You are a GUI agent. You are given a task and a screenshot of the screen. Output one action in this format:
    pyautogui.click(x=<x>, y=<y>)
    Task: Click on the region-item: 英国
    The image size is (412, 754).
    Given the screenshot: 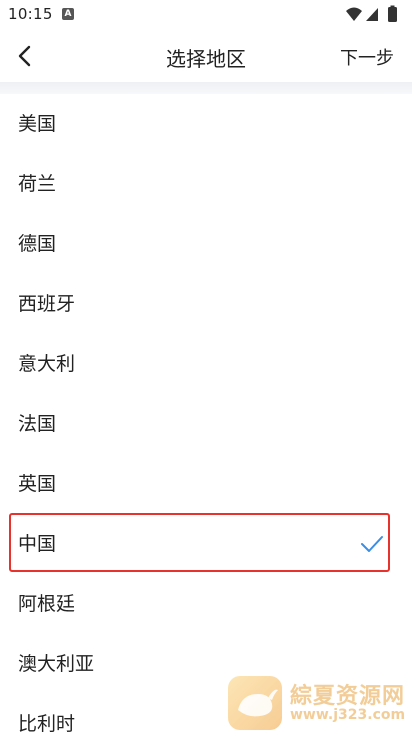 What is the action you would take?
    pyautogui.click(x=206, y=484)
    